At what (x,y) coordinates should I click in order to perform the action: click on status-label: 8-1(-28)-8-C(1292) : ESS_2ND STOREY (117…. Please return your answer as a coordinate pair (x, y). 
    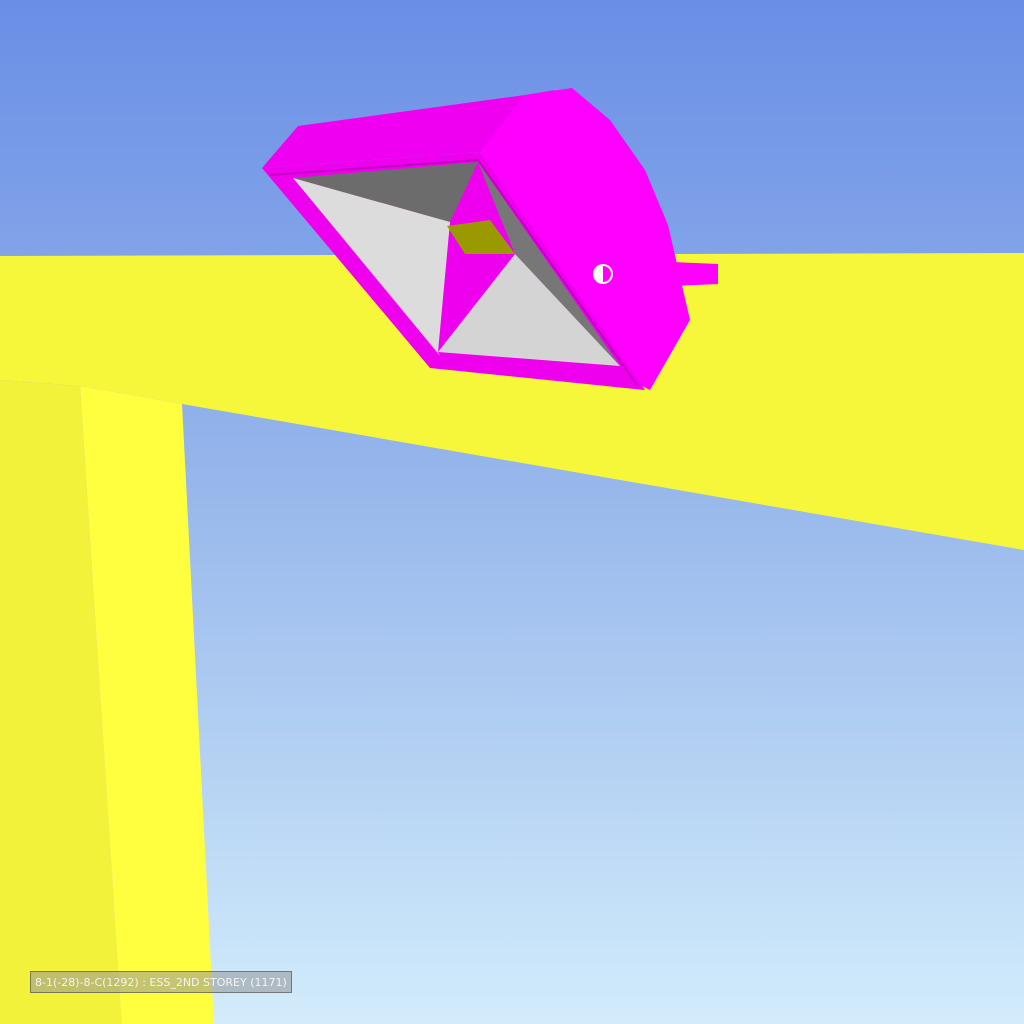
    Looking at the image, I should click on (161, 982).